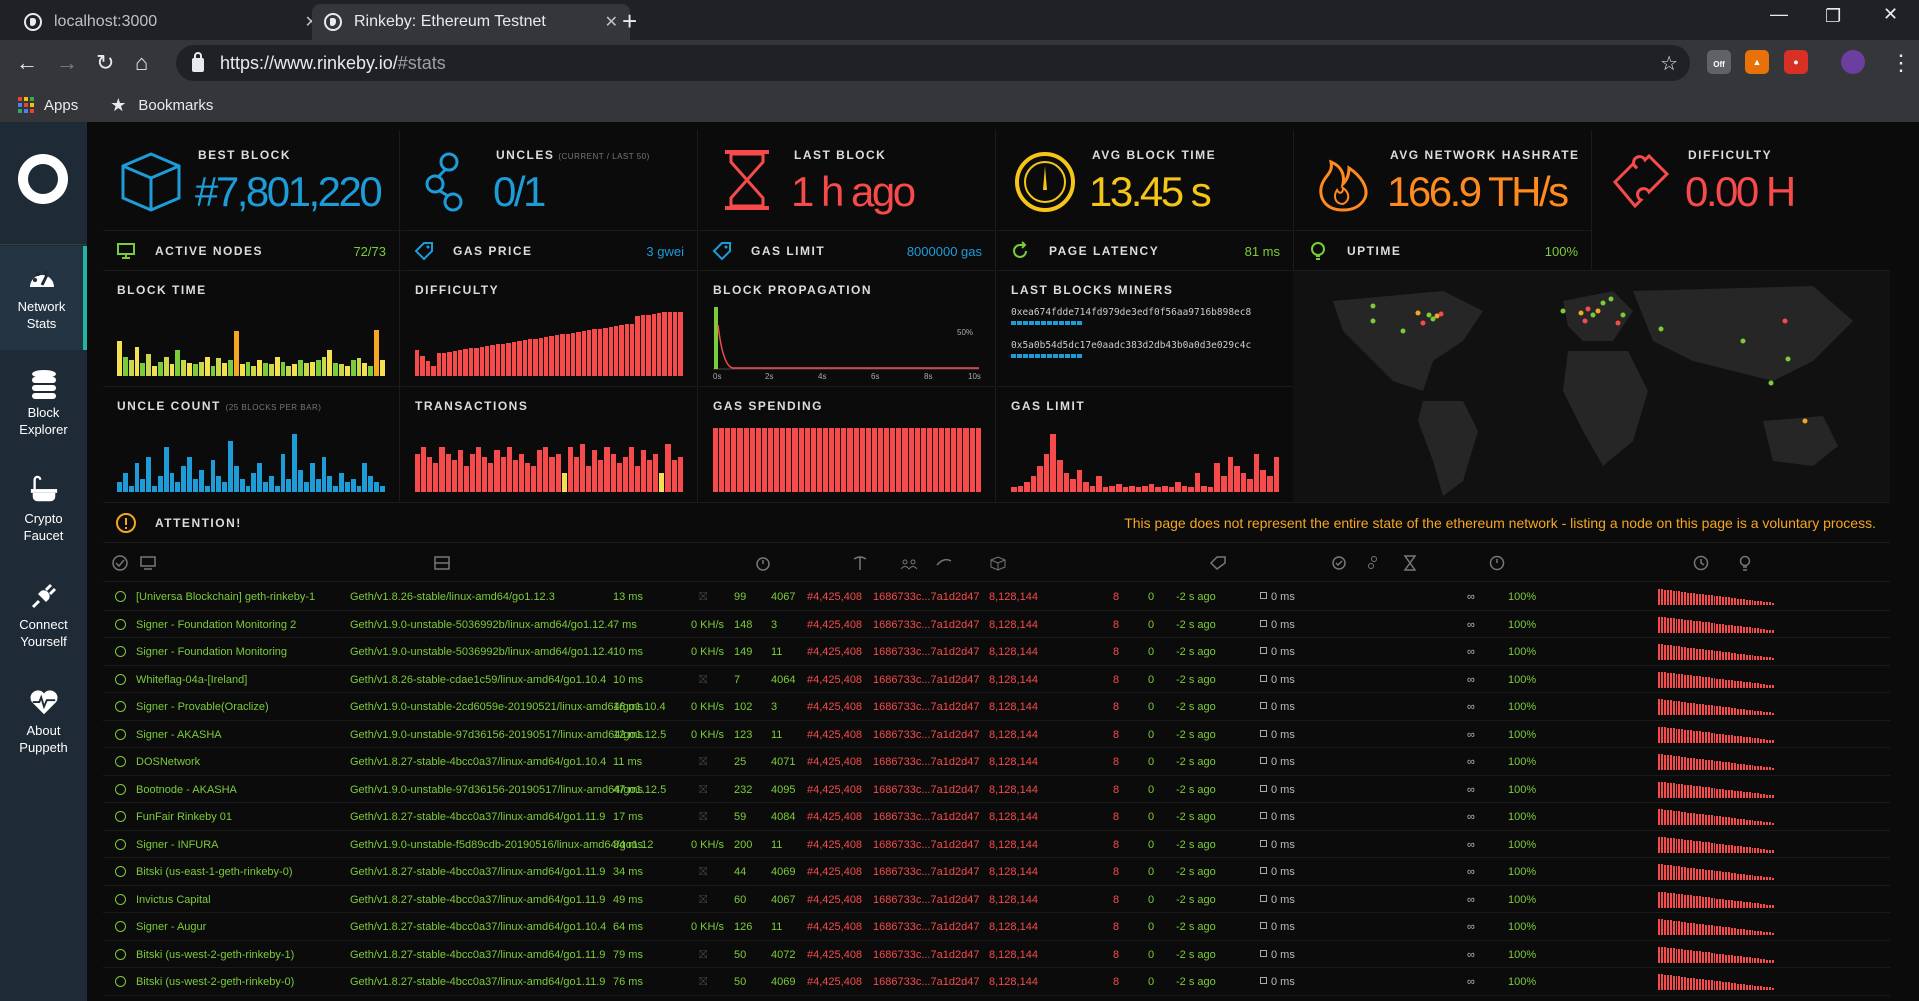  I want to click on window-close-button: ✕, so click(1890, 14).